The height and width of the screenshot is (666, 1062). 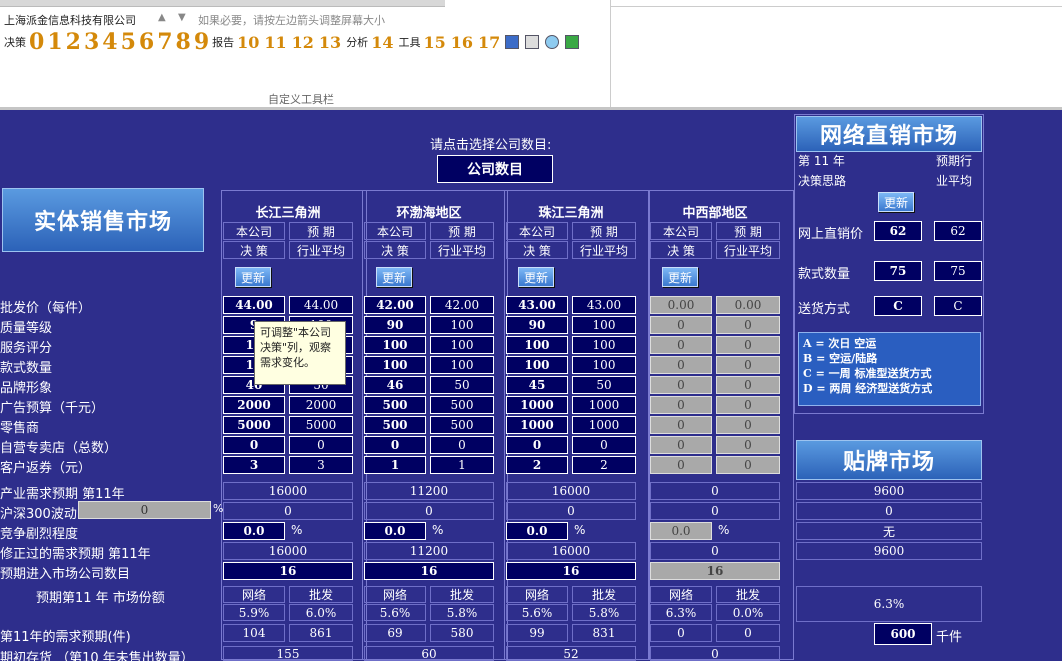 I want to click on row-label-6: 零售商, so click(x=20, y=428).